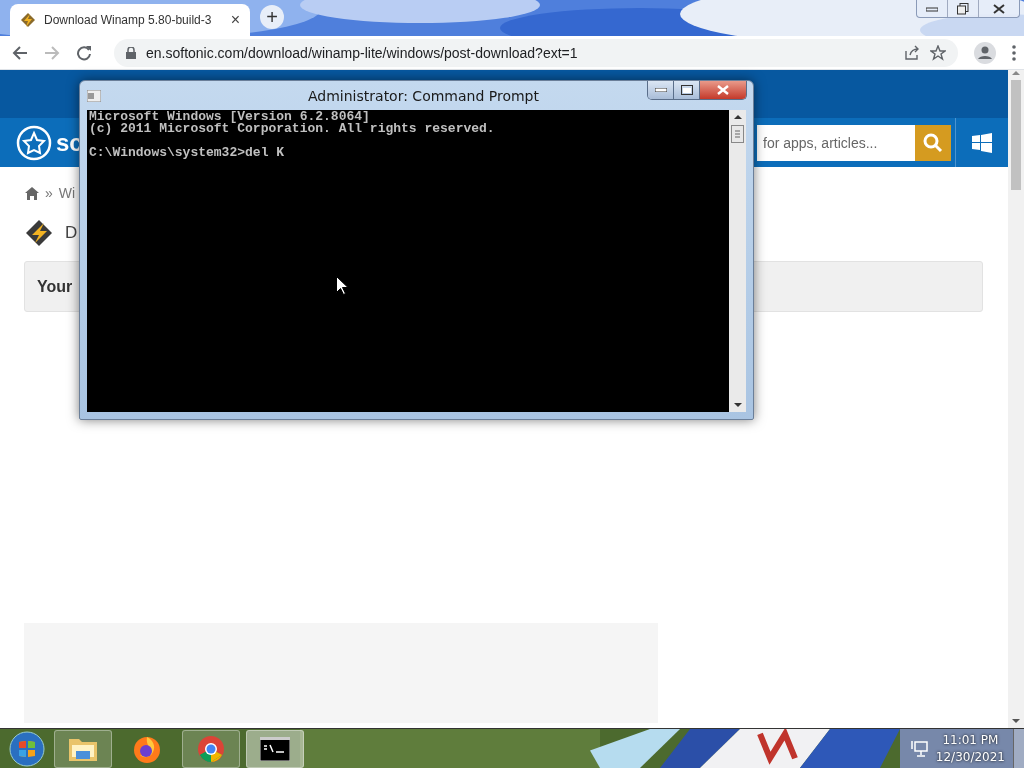 This screenshot has width=1024, height=768. What do you see at coordinates (71, 233) in the screenshot?
I see `app-title: D` at bounding box center [71, 233].